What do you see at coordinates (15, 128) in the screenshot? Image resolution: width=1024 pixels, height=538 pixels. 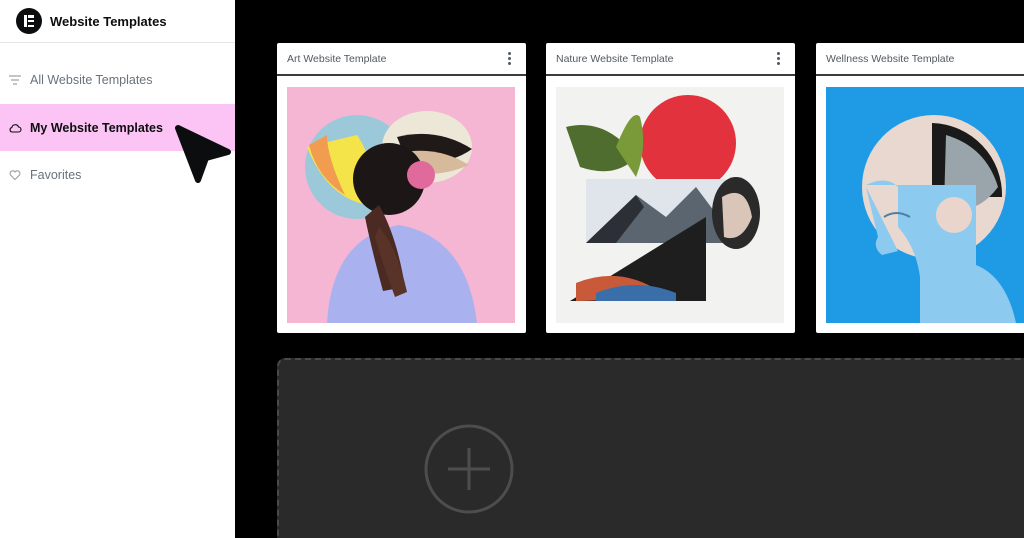 I see `cloud-icon` at bounding box center [15, 128].